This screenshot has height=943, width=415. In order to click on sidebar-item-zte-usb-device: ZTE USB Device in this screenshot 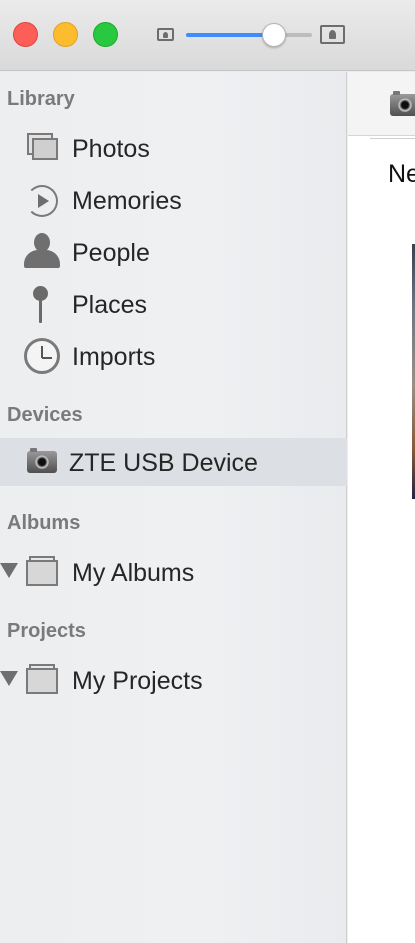, I will do `click(173, 462)`.